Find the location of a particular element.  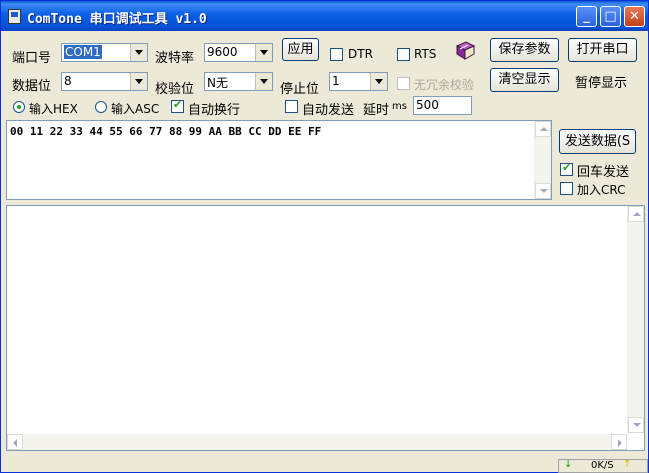

send-scrollbar is located at coordinates (542, 160).